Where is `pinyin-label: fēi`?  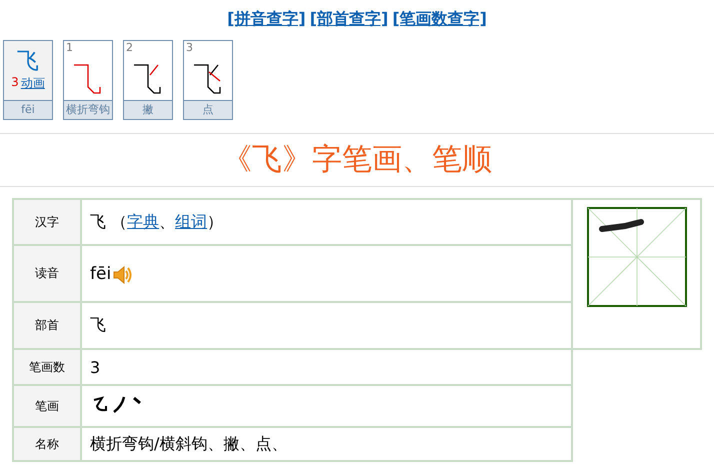 pinyin-label: fēi is located at coordinates (28, 109).